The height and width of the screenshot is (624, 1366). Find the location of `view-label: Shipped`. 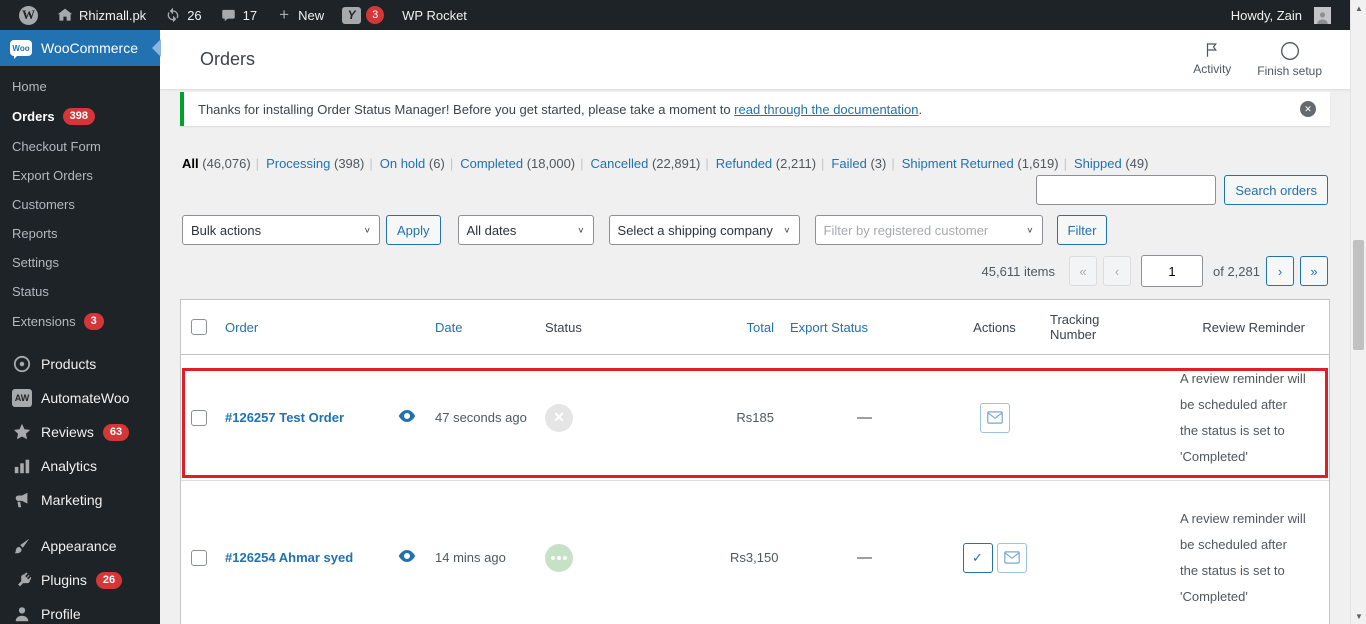

view-label: Shipped is located at coordinates (1097, 163).